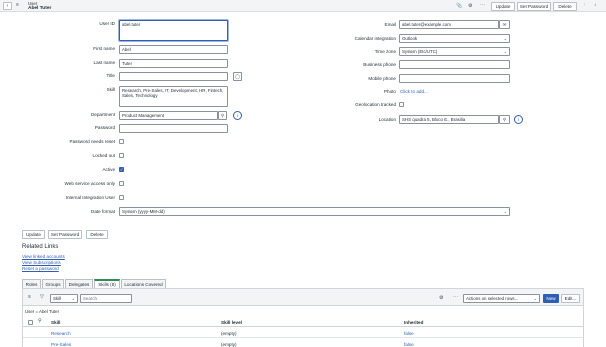  Describe the element at coordinates (518, 119) in the screenshot. I see `location-info-button: i` at that location.